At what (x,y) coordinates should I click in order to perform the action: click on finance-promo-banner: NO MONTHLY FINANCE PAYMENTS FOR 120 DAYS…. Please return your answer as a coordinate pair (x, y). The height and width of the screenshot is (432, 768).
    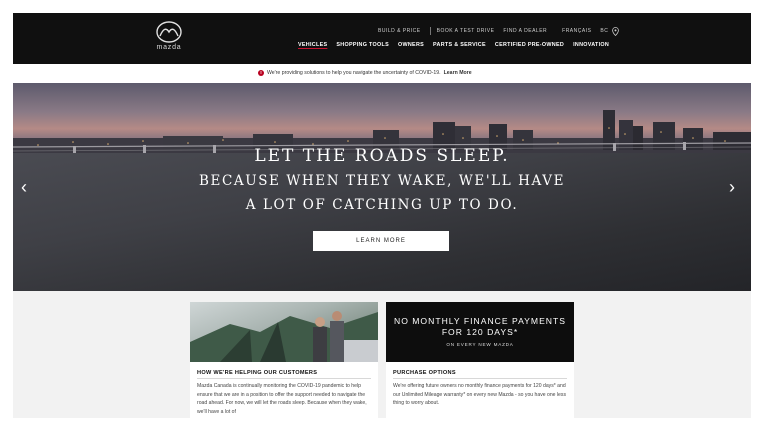
    Looking at the image, I should click on (480, 332).